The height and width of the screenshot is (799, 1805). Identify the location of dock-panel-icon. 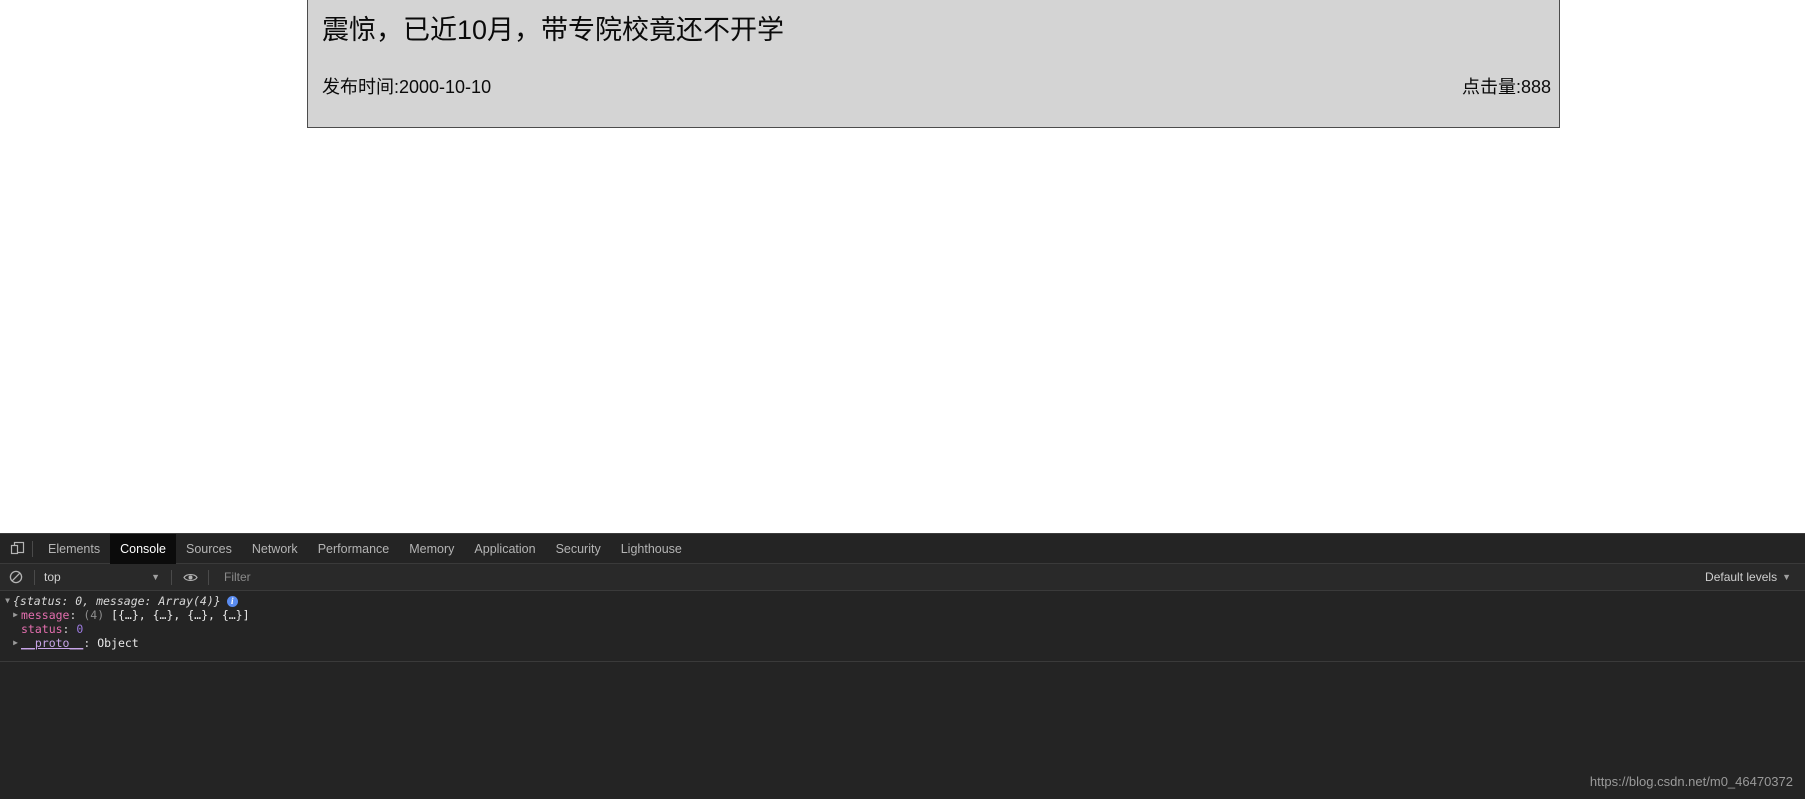
(17, 549).